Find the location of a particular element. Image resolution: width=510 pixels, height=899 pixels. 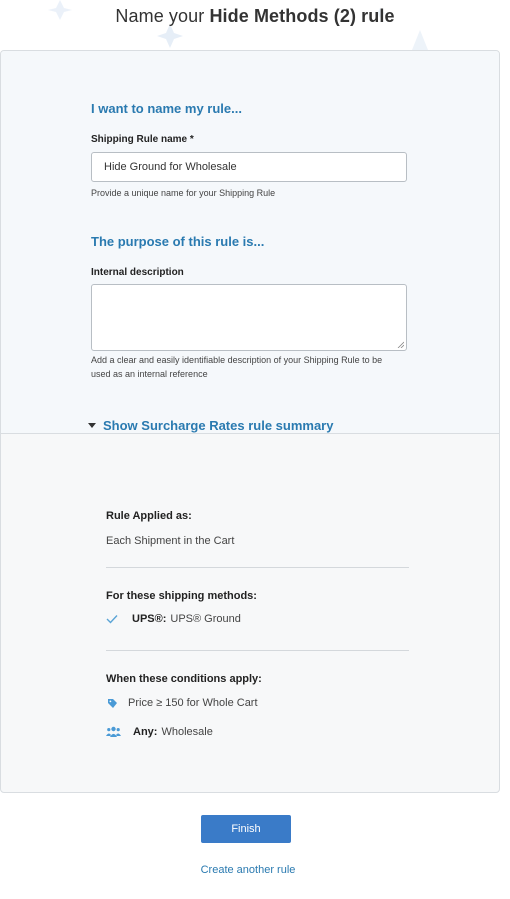

description-textarea is located at coordinates (249, 317).